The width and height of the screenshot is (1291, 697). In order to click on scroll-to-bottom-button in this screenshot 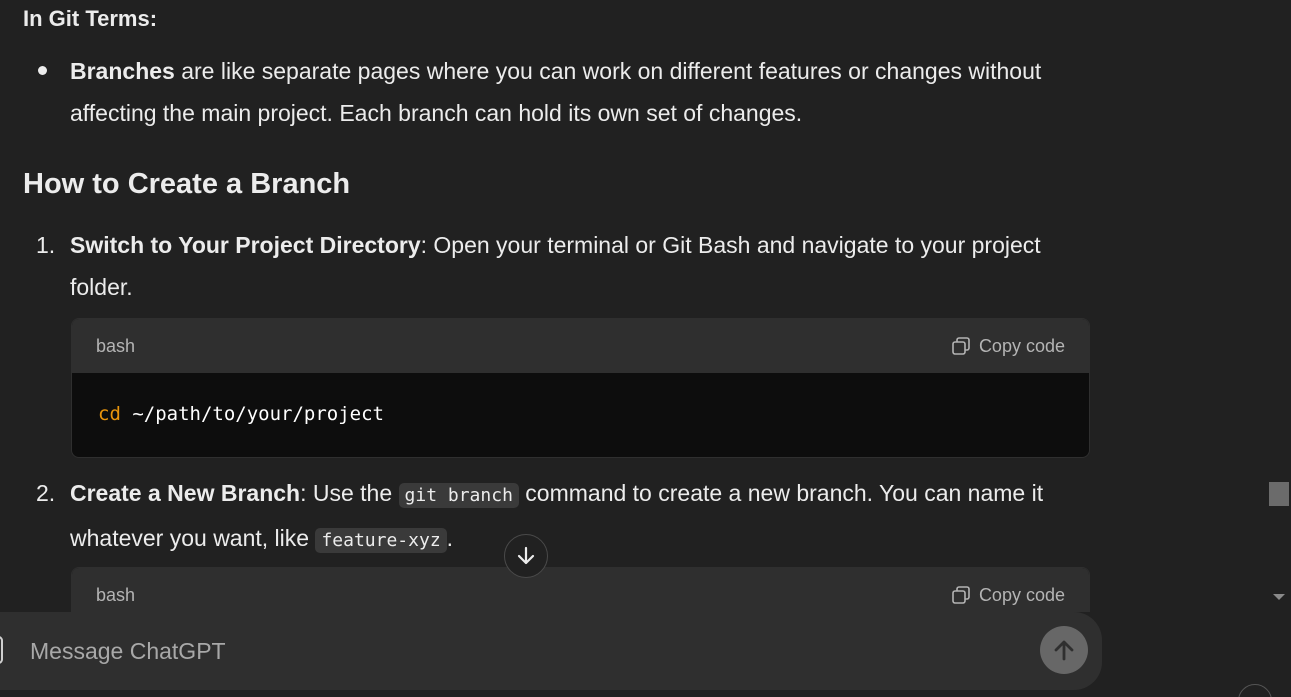, I will do `click(526, 556)`.